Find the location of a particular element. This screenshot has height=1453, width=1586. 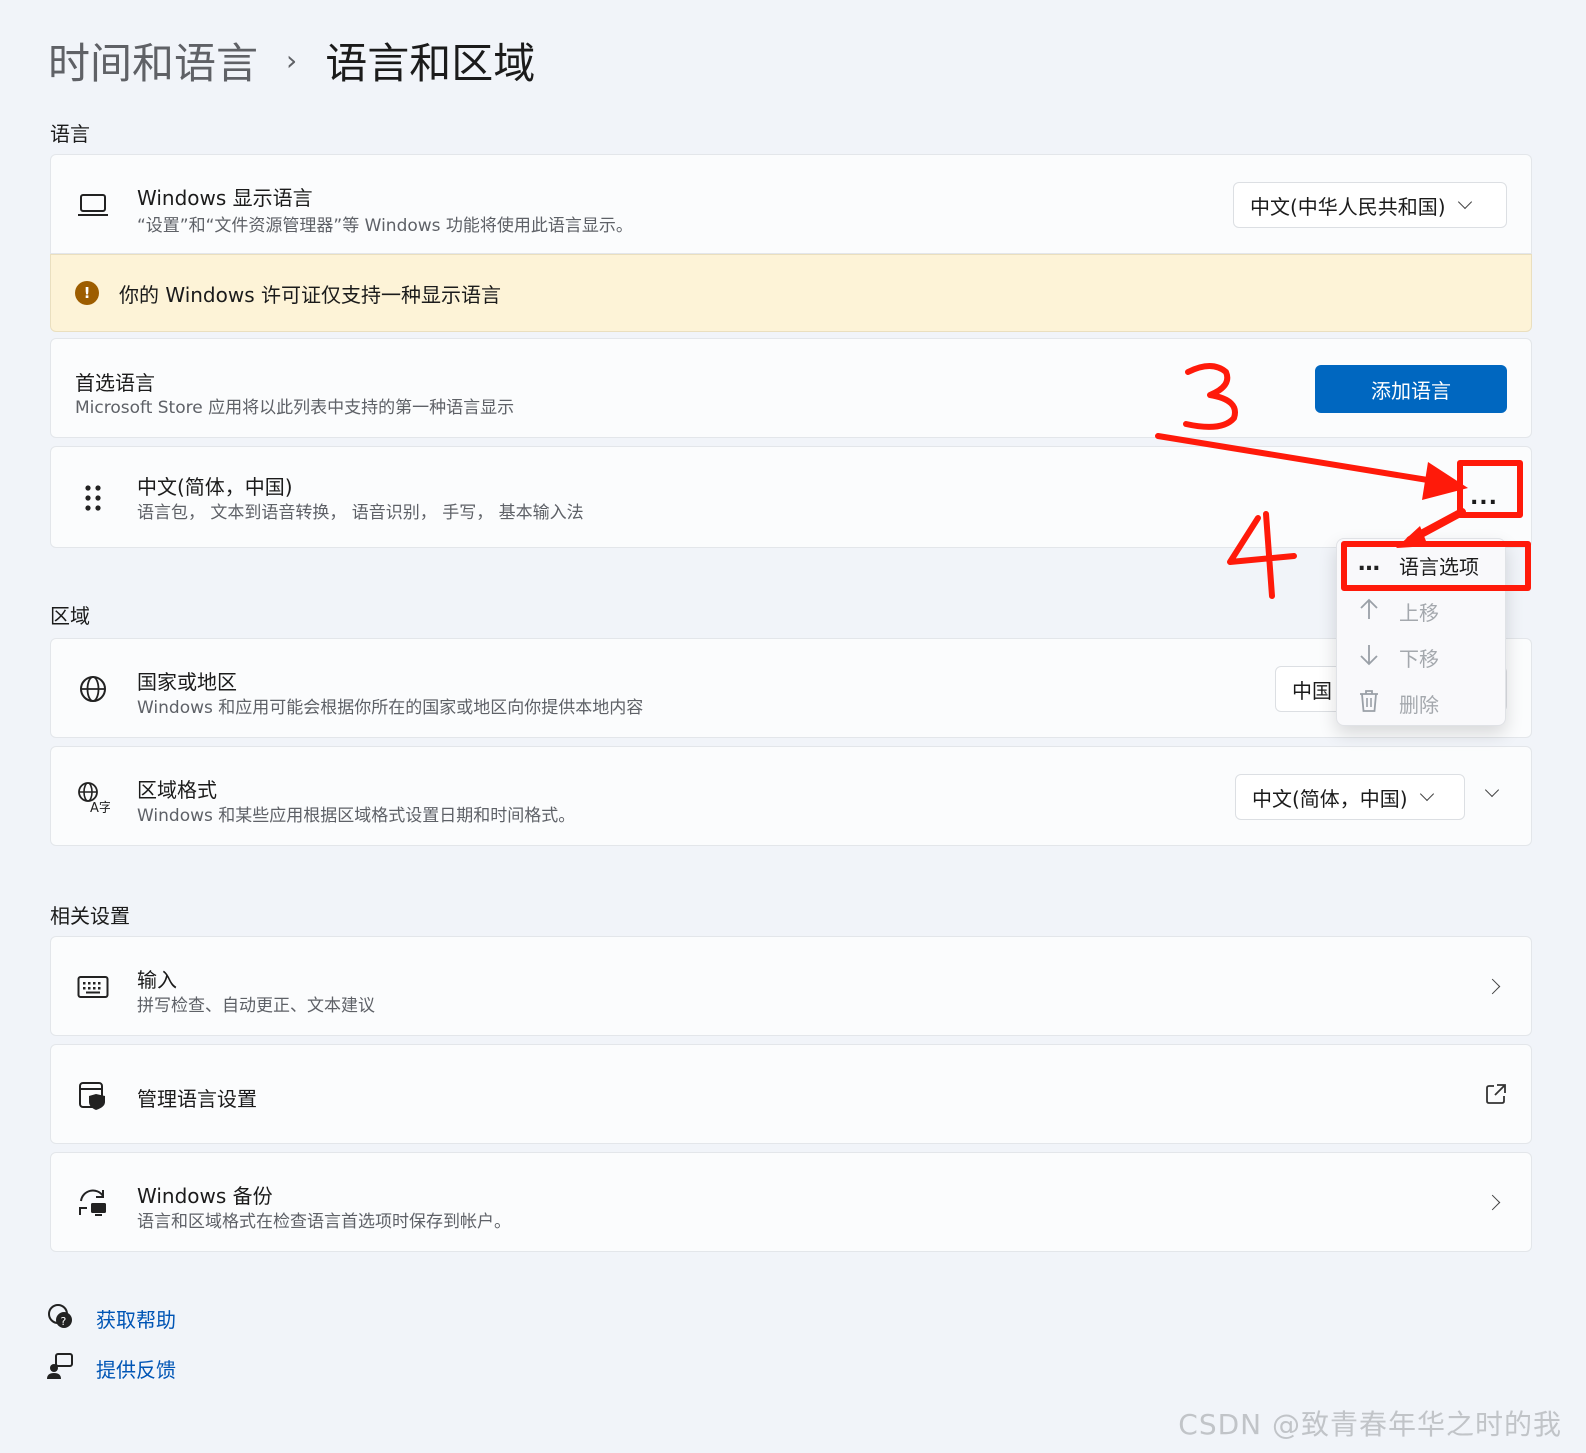

arrow-up-icon is located at coordinates (1369, 609).